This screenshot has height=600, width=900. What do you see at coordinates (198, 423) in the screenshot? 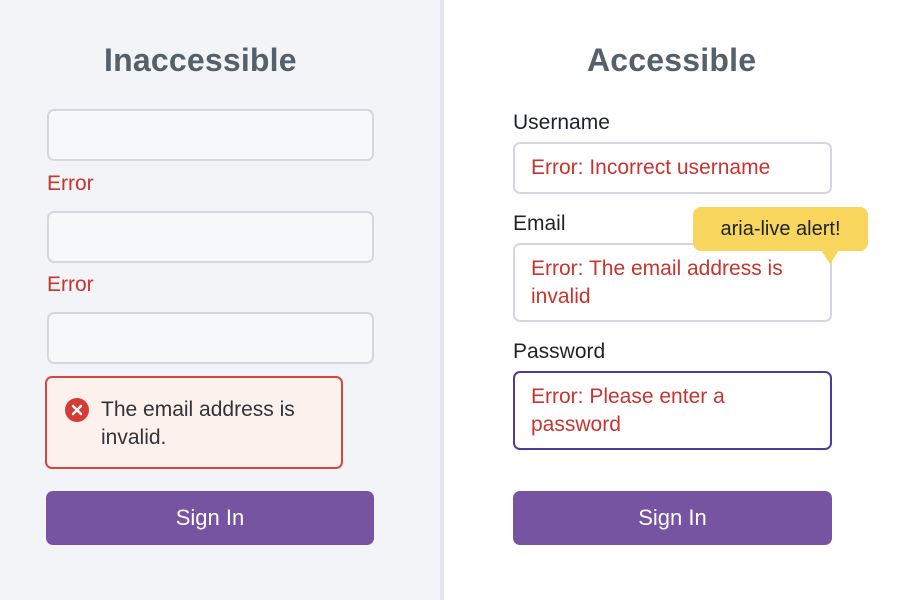
I see `error-box-message: The email address is invalid.` at bounding box center [198, 423].